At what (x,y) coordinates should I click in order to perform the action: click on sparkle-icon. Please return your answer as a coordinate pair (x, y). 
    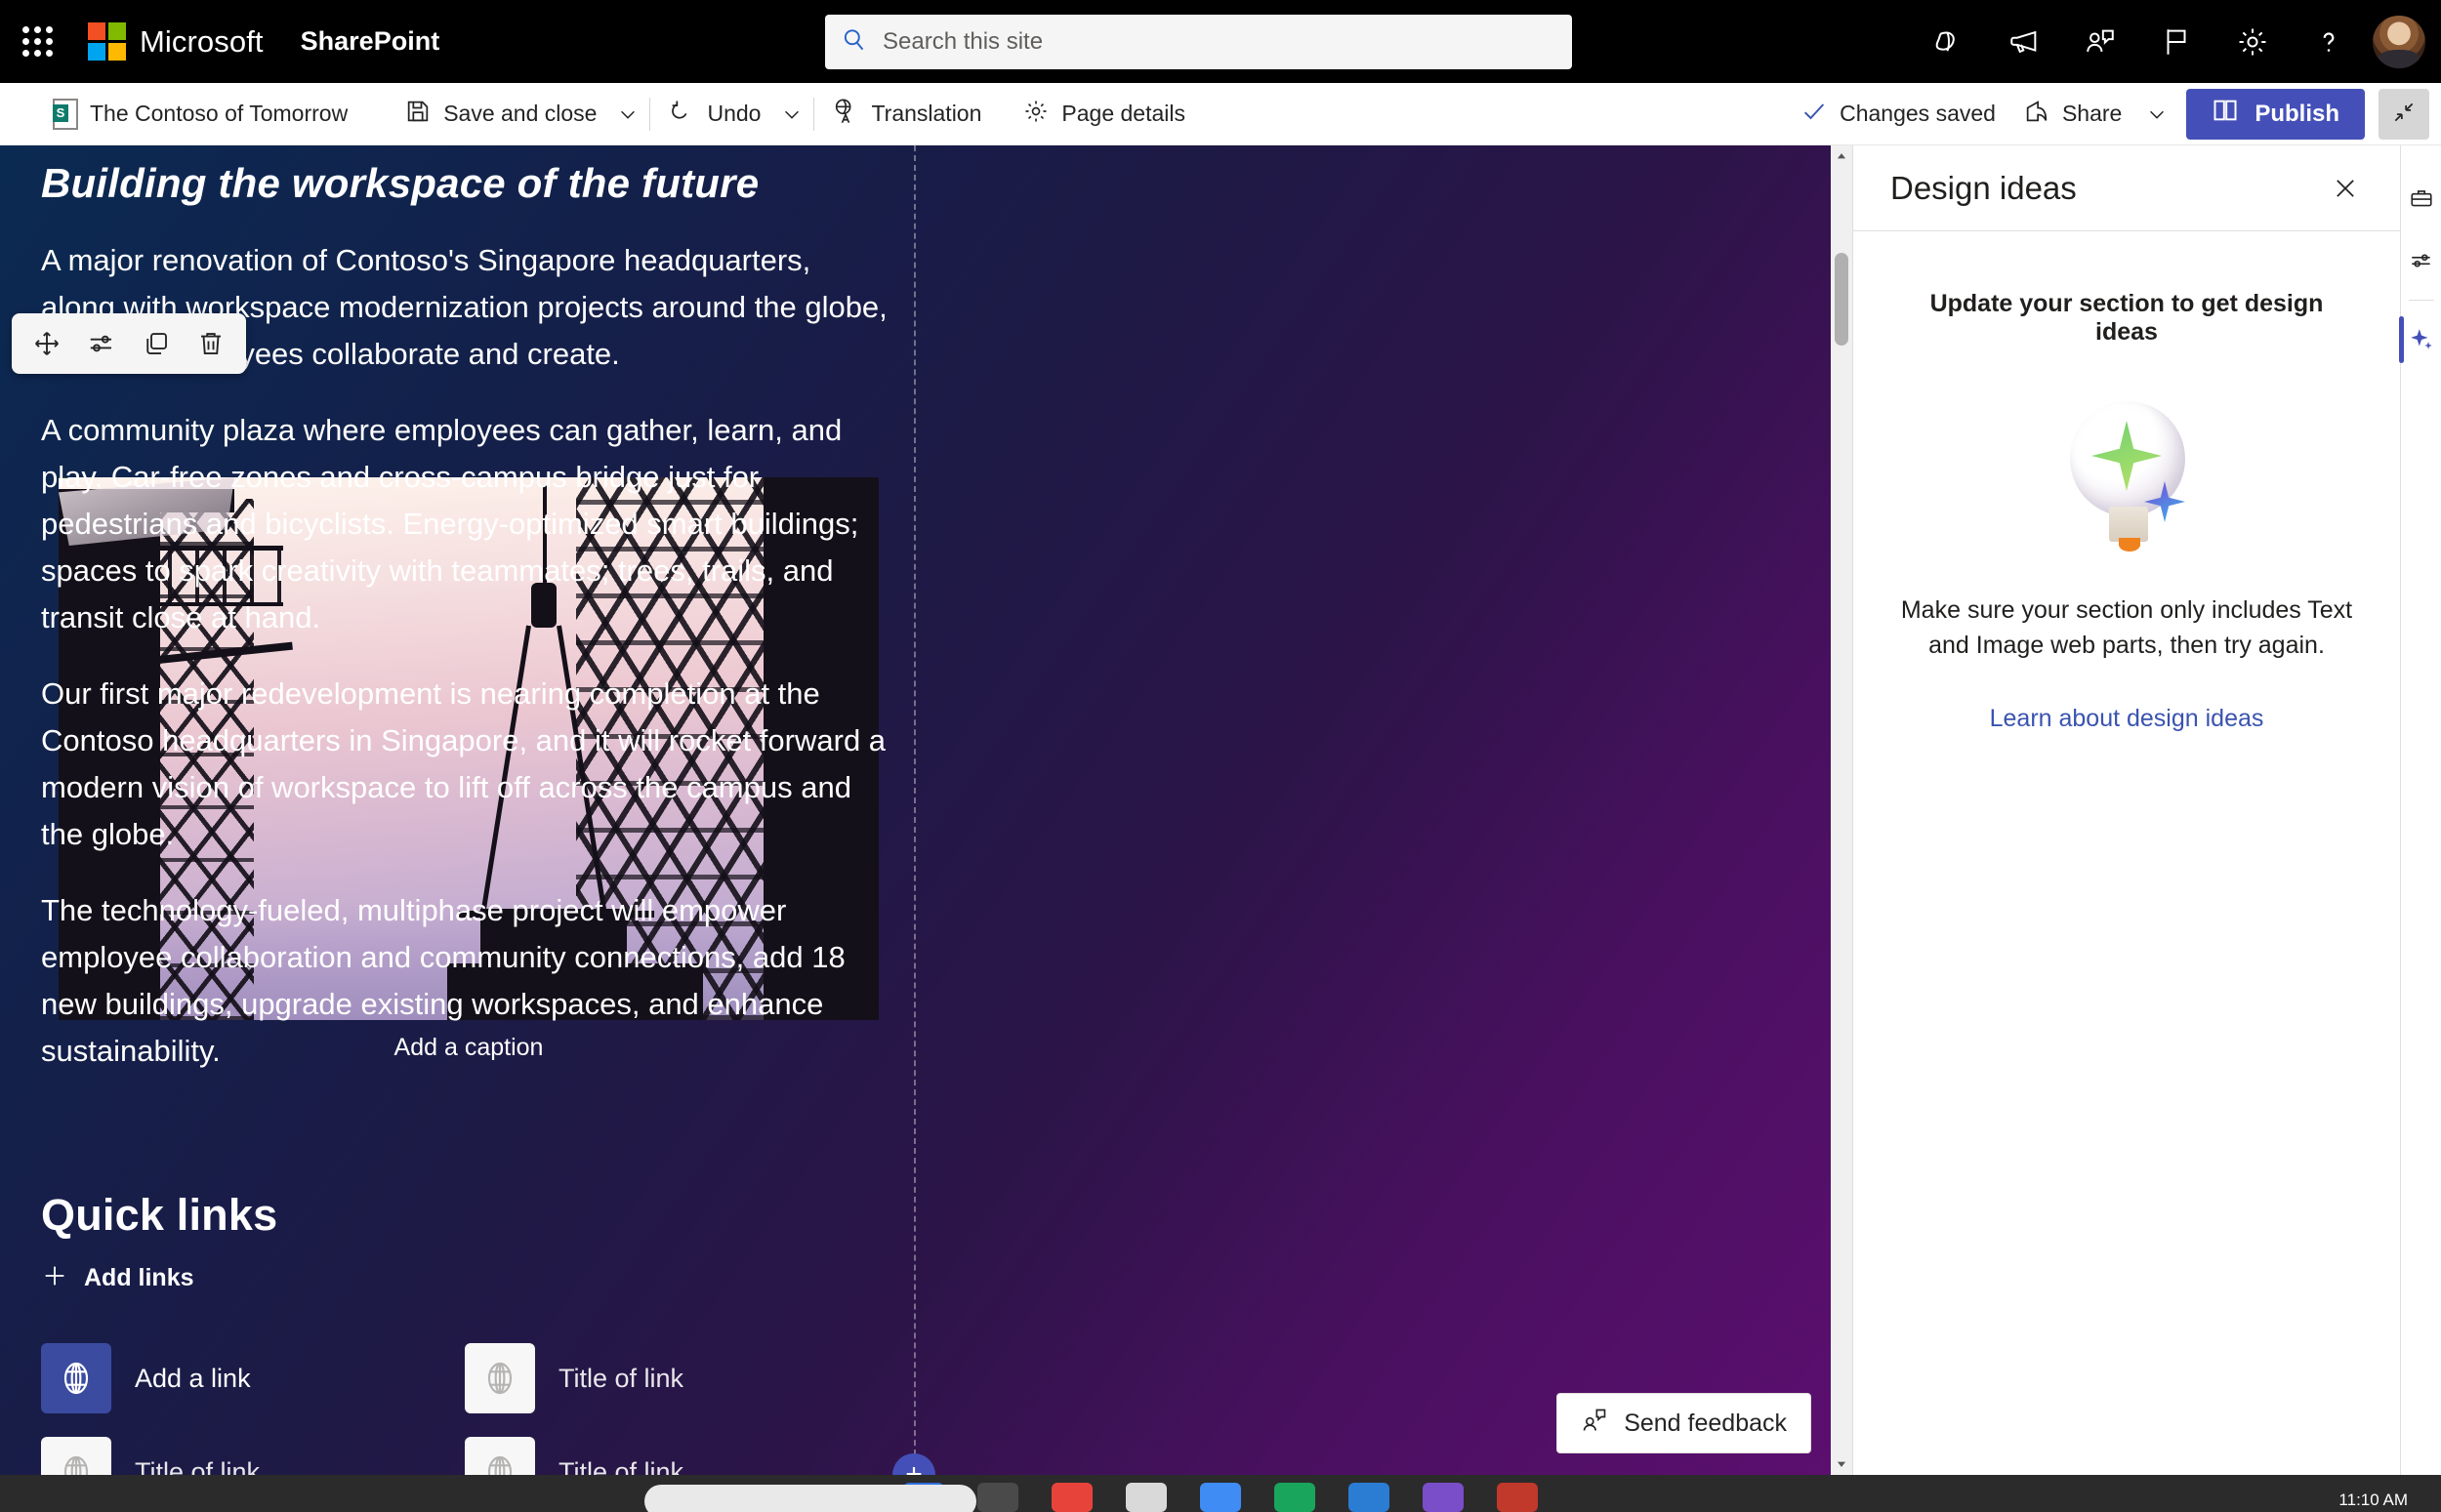
    Looking at the image, I should click on (2420, 339).